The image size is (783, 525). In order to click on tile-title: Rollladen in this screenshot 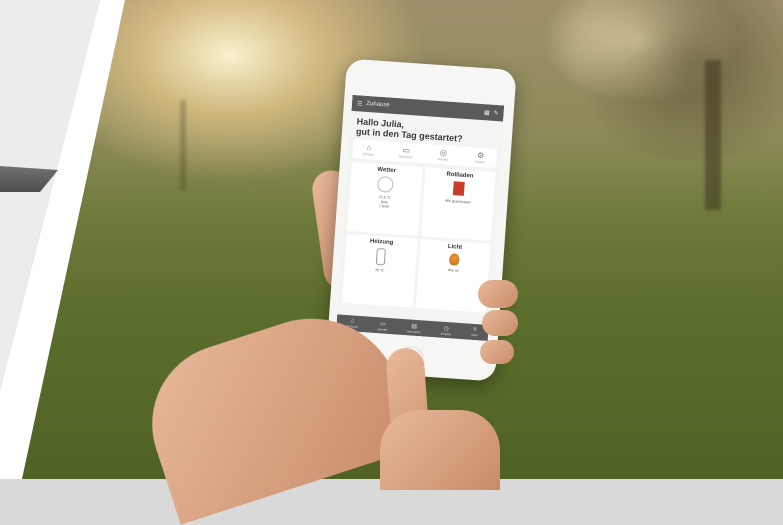, I will do `click(460, 175)`.